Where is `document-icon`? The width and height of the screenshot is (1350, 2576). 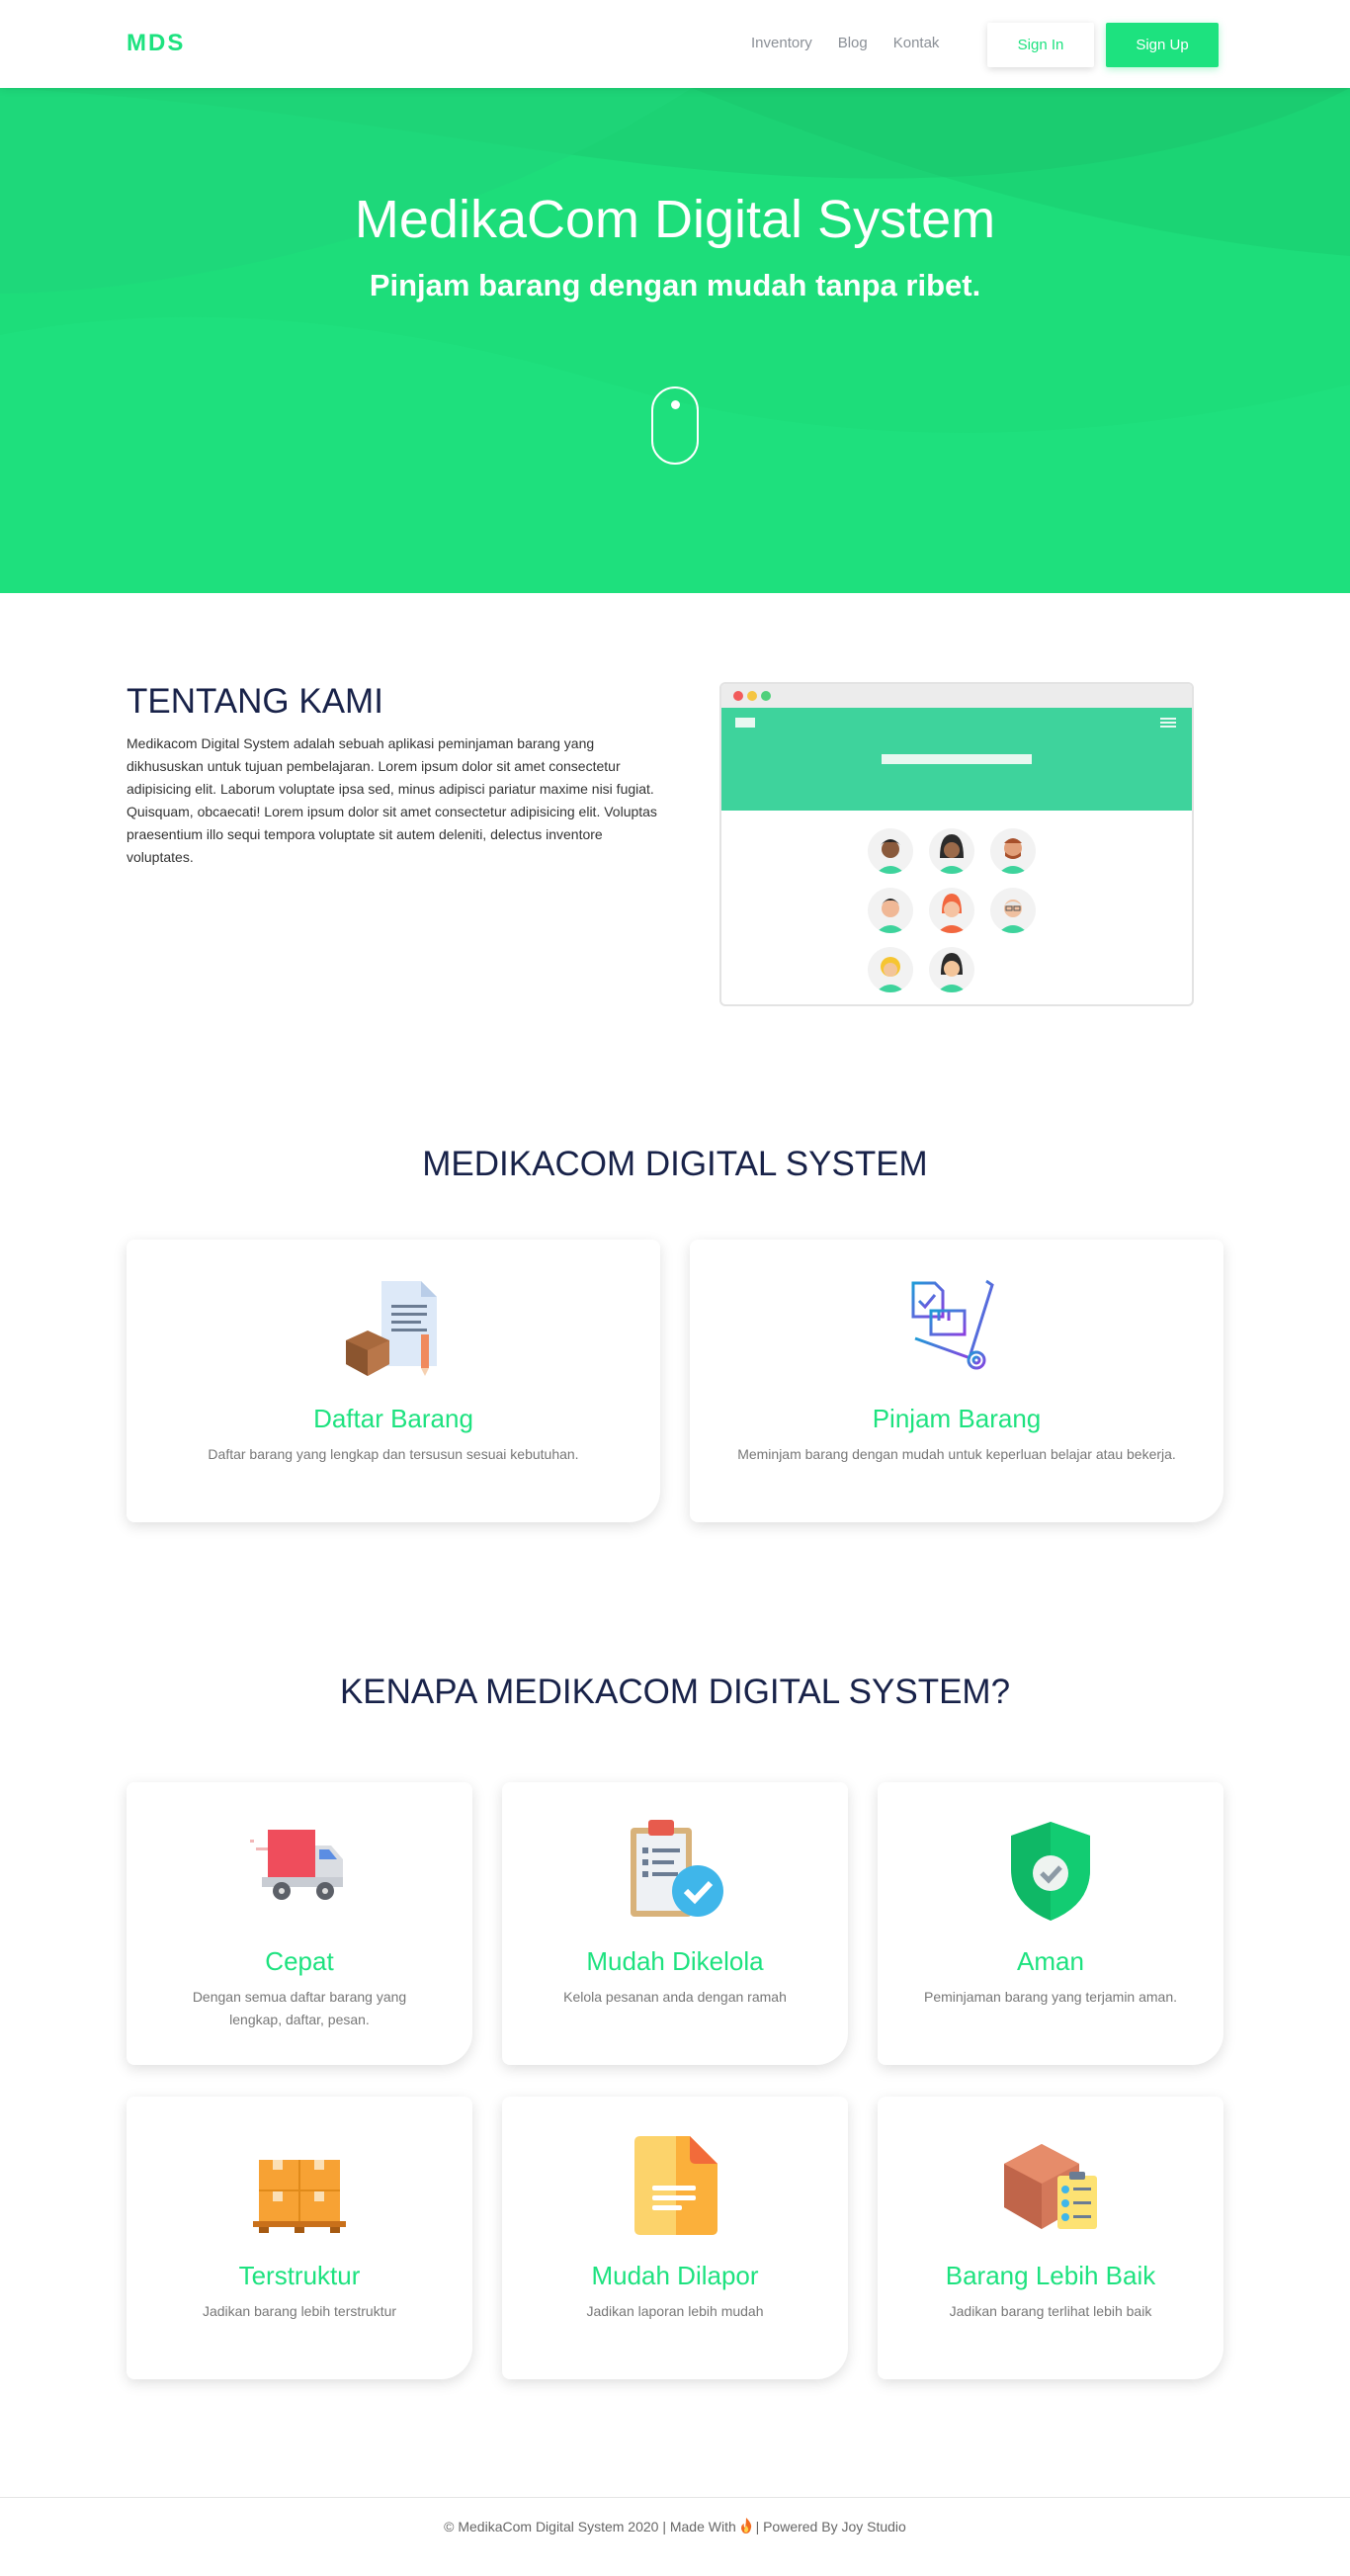
document-icon is located at coordinates (676, 2188).